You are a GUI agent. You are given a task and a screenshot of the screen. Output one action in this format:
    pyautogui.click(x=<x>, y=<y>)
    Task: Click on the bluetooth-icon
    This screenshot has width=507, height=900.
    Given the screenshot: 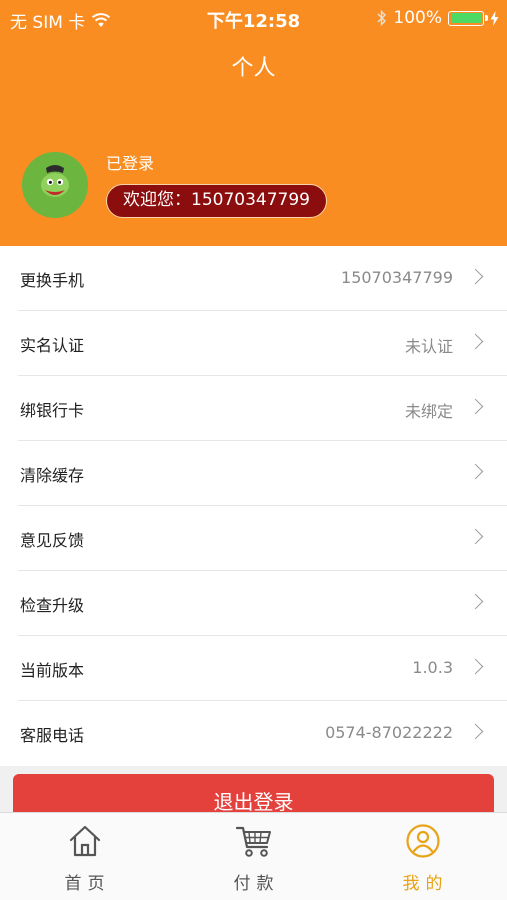 What is the action you would take?
    pyautogui.click(x=382, y=18)
    